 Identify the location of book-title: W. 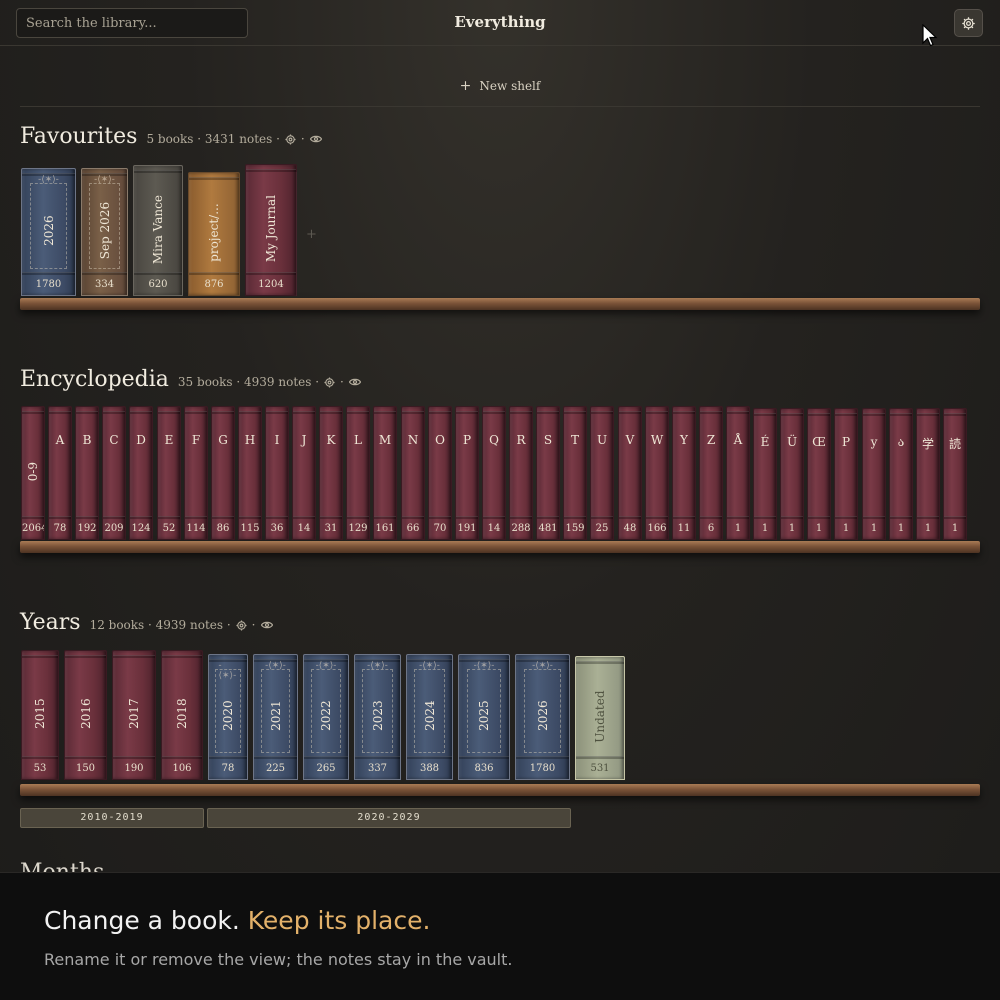
(657, 440).